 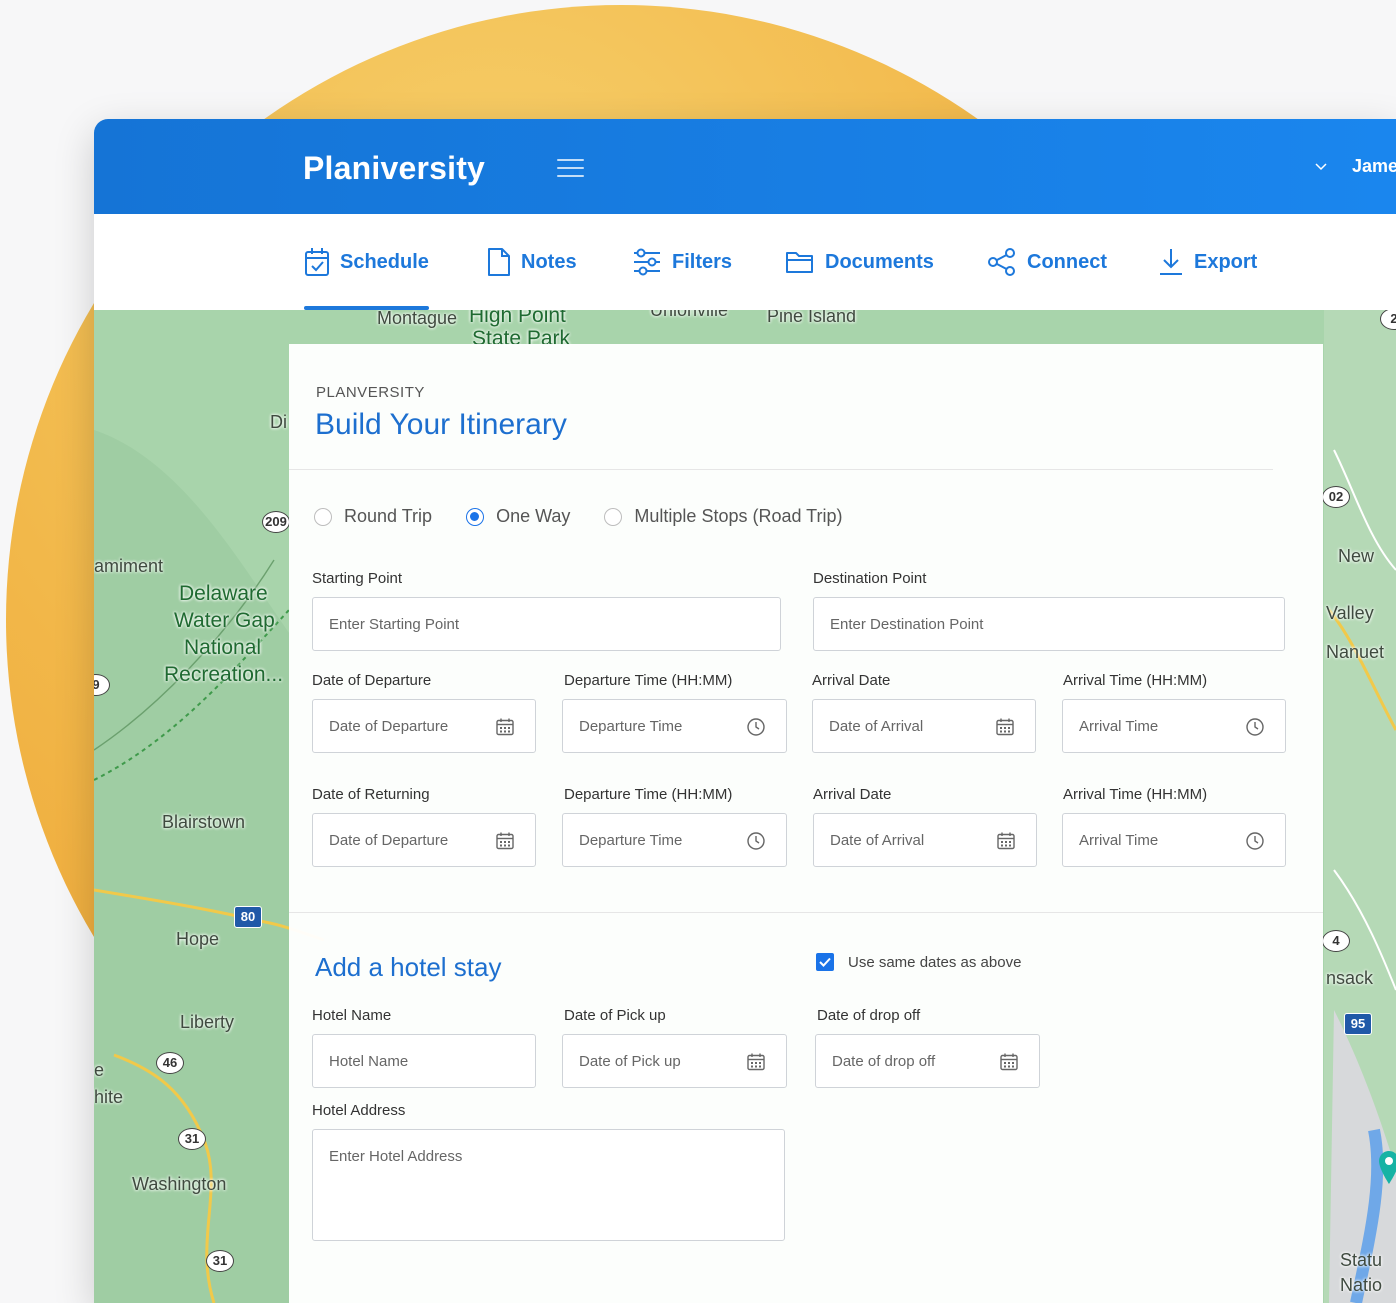 I want to click on map-pin-icon, so click(x=1387, y=1168).